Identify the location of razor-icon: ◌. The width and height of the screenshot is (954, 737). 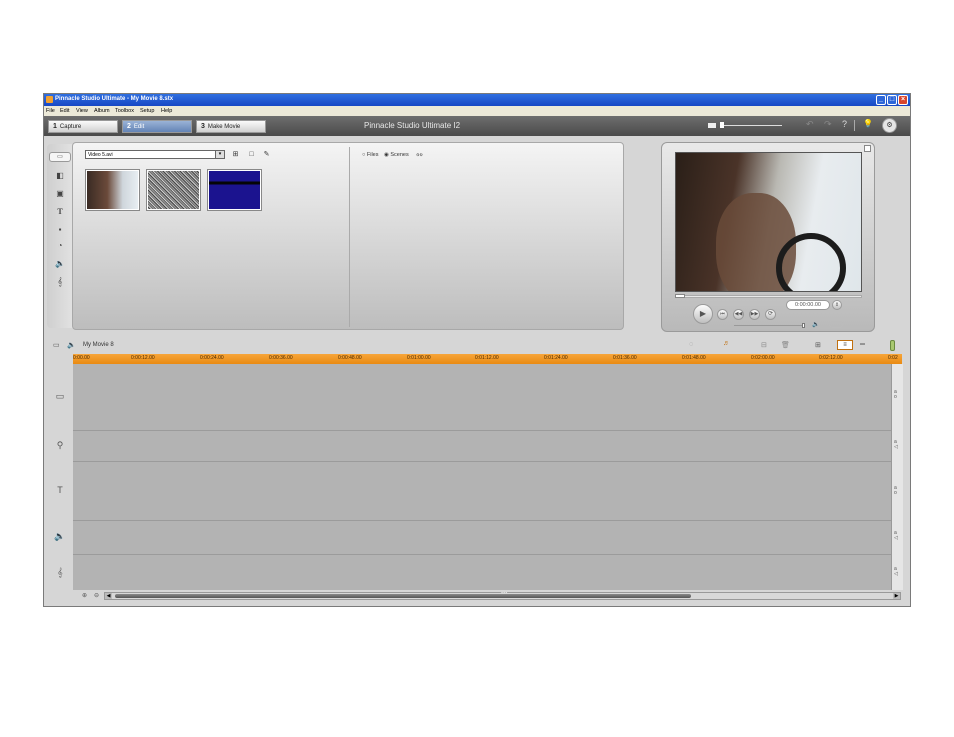
(691, 344).